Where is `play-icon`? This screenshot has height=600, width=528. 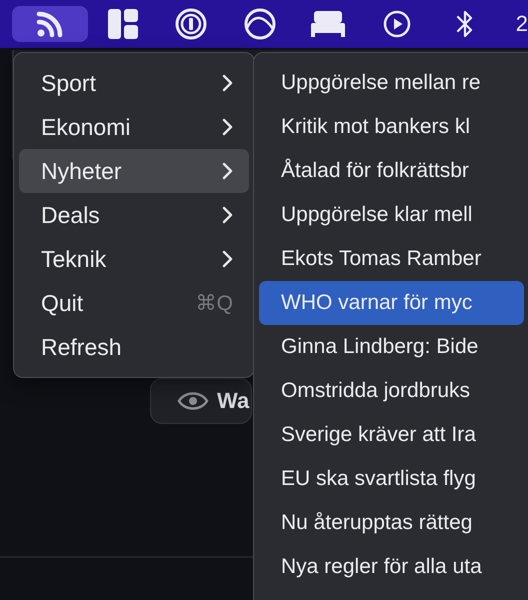
play-icon is located at coordinates (396, 24).